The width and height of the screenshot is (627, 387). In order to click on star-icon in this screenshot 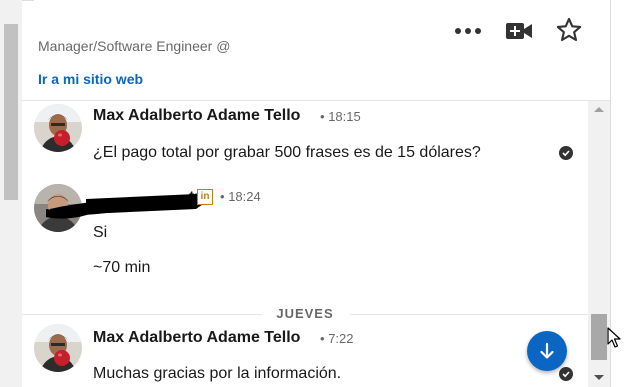, I will do `click(569, 29)`.